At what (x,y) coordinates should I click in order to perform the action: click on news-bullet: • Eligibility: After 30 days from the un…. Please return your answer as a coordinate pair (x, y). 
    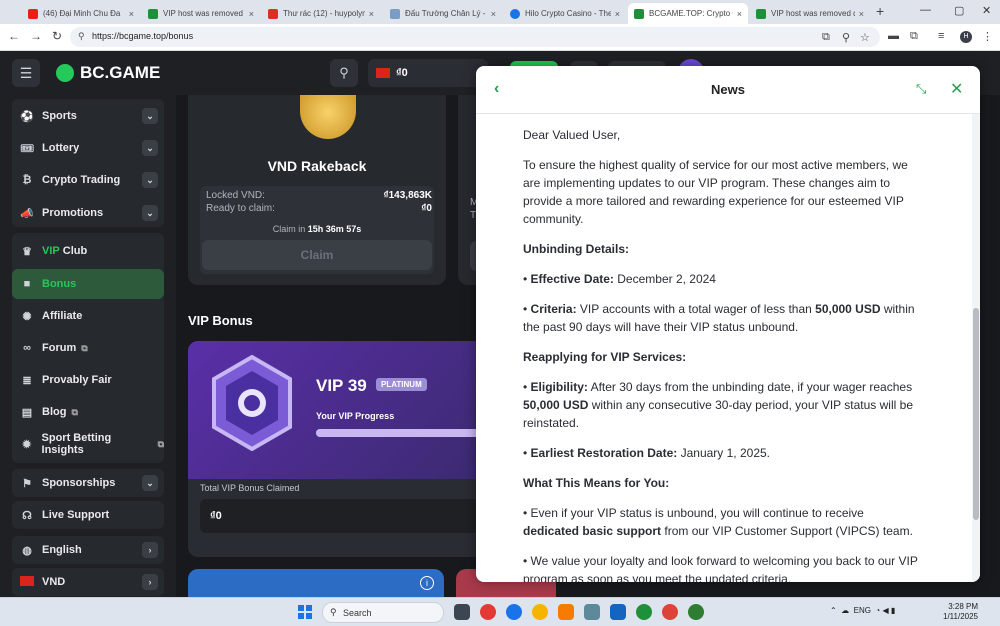
    Looking at the image, I should click on (723, 405).